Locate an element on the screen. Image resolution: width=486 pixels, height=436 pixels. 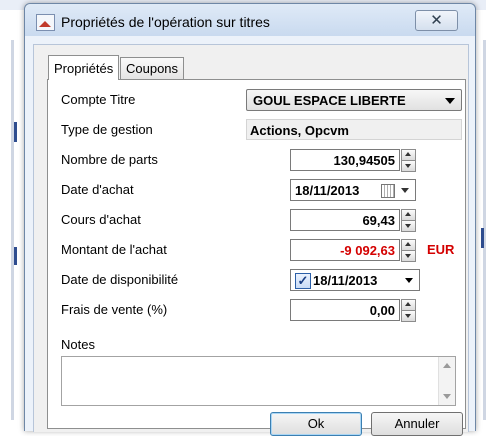
compte-titre-select: GOUL ESPACE LIBERTE is located at coordinates (354, 100).